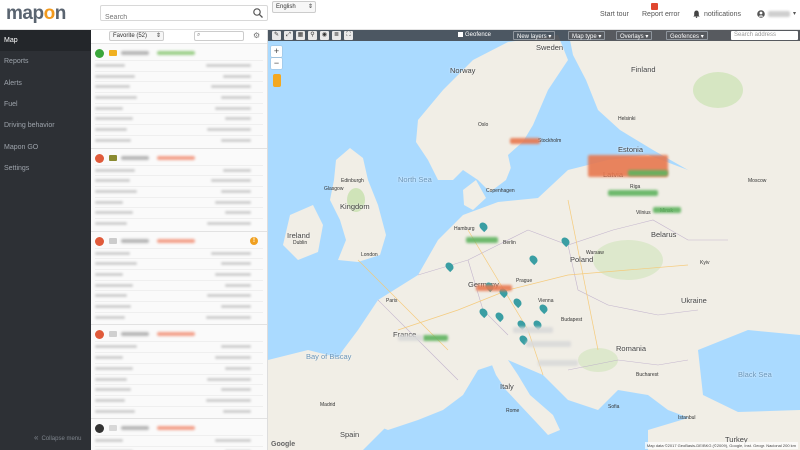 The width and height of the screenshot is (800, 450). What do you see at coordinates (300, 35) in the screenshot?
I see `layers-icon: ▦` at bounding box center [300, 35].